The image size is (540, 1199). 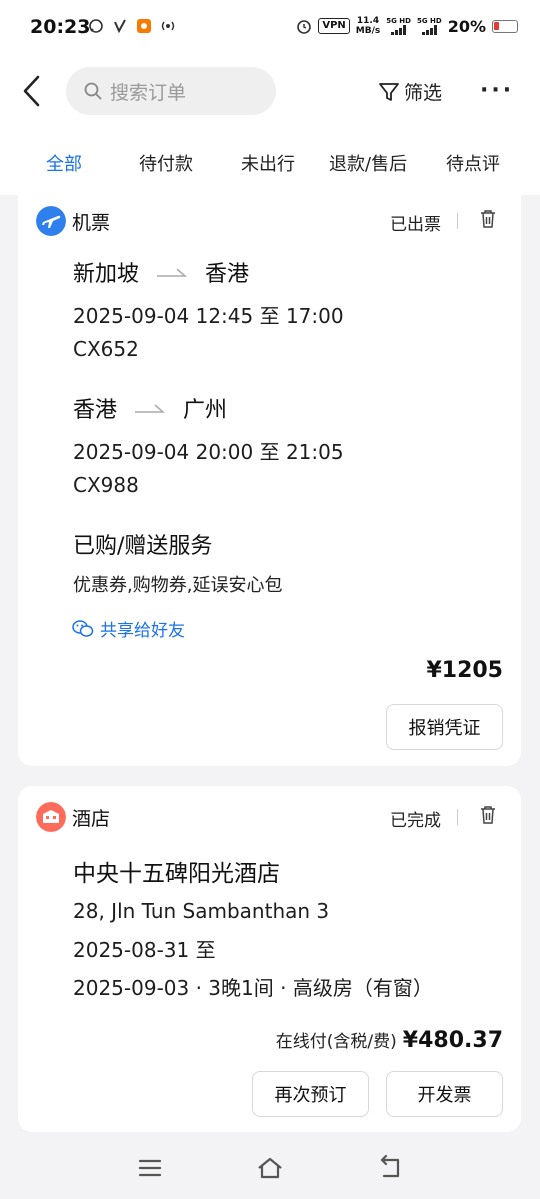 I want to click on departure-city: 新加坡, so click(x=106, y=274).